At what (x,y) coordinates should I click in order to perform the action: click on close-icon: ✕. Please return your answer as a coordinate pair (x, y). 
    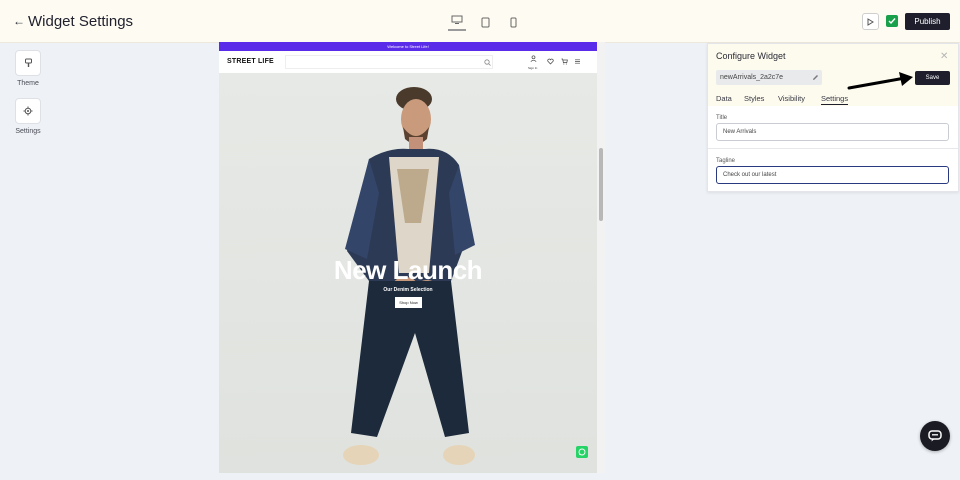
    Looking at the image, I should click on (944, 56).